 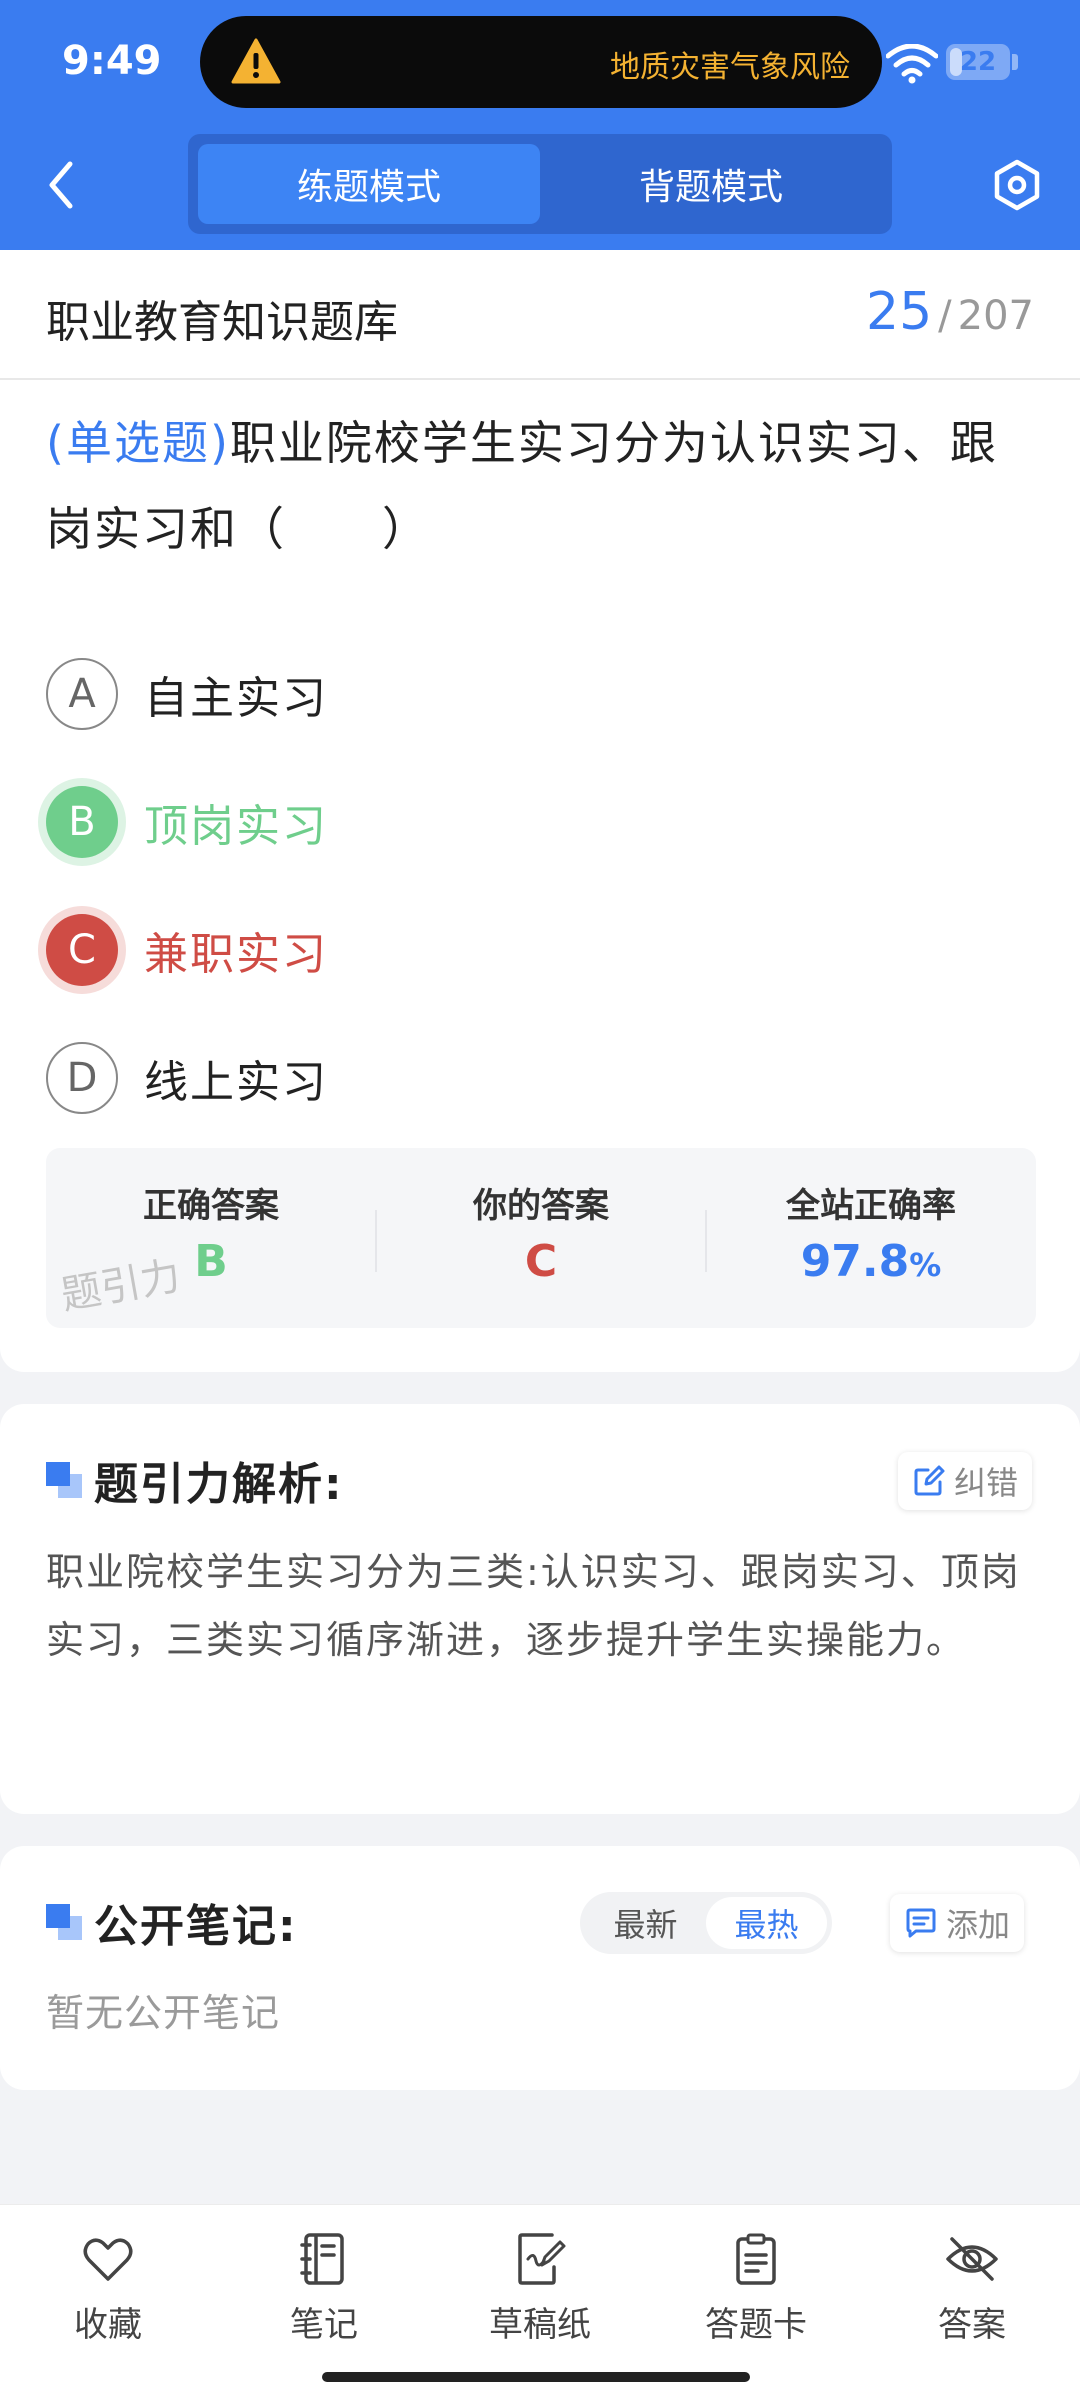 I want to click on answer-summary: 正确答案 B 你的答案 C 全站正确率 97.8% 题引力, so click(x=541, y=1238).